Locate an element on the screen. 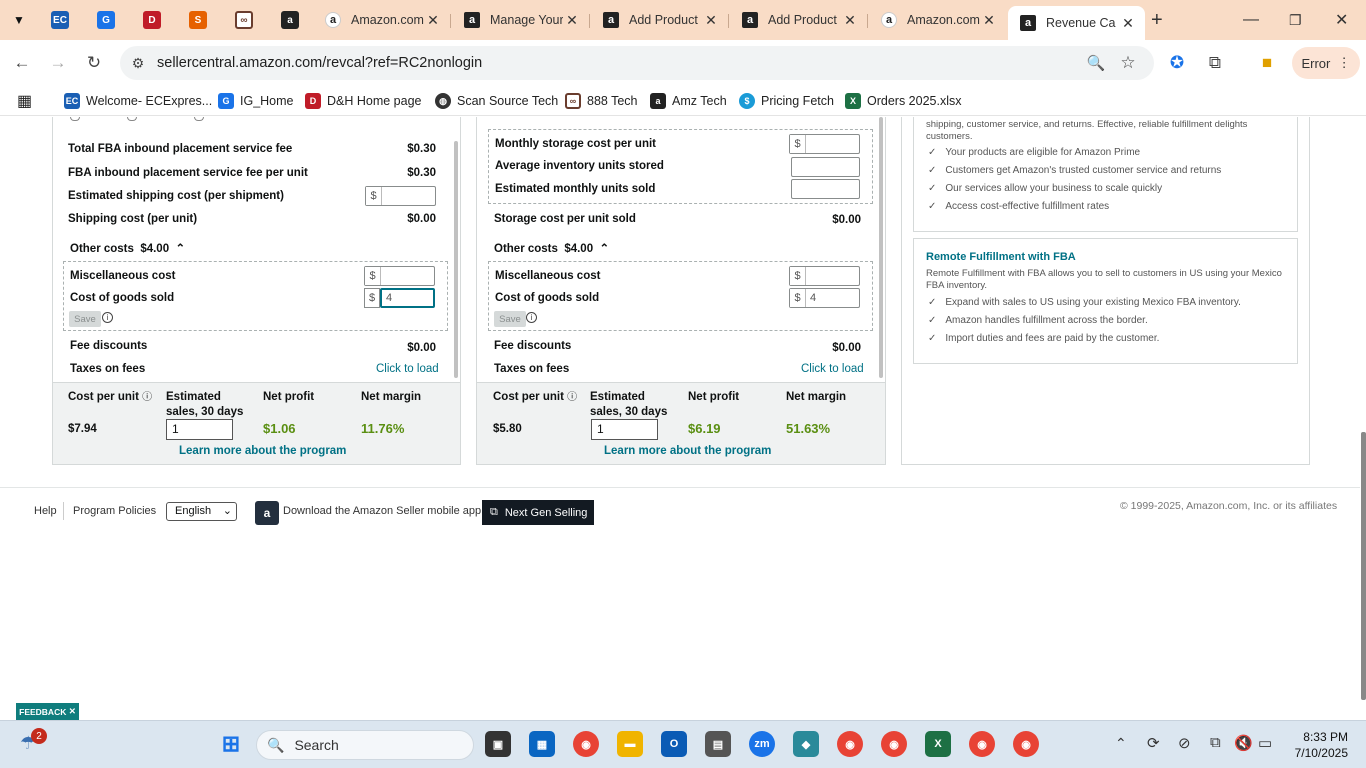 The width and height of the screenshot is (1366, 768). taskbar-search: 🔍 Search is located at coordinates (365, 745).